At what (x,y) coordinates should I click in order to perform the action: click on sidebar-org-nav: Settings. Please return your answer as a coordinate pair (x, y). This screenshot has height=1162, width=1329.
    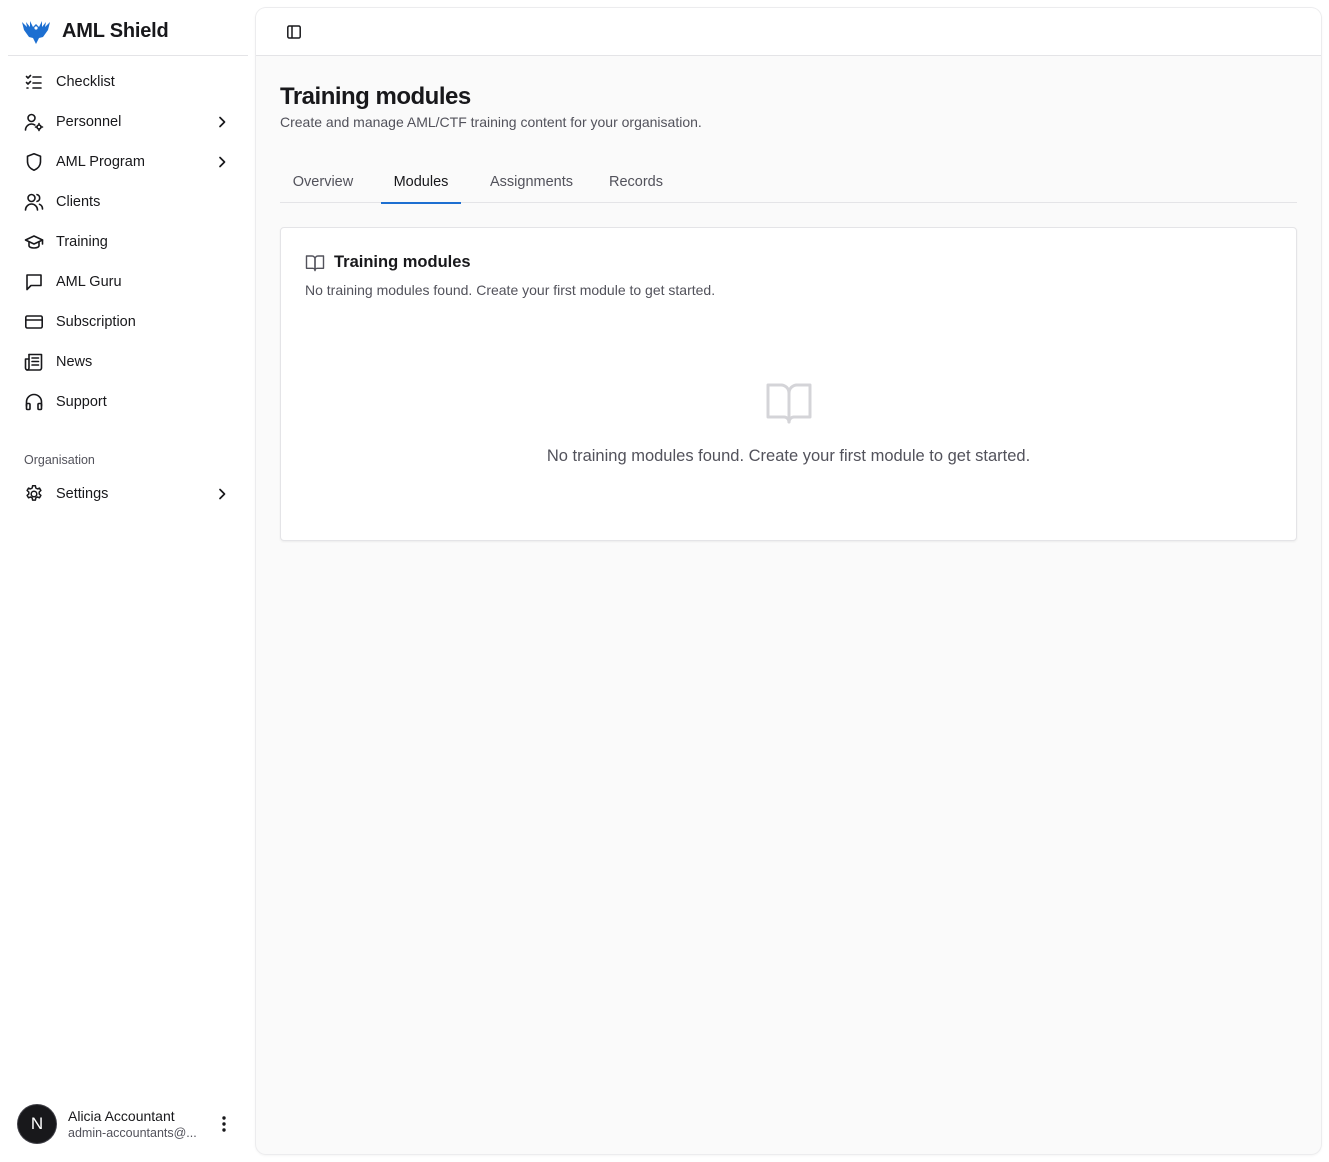
    Looking at the image, I should click on (128, 494).